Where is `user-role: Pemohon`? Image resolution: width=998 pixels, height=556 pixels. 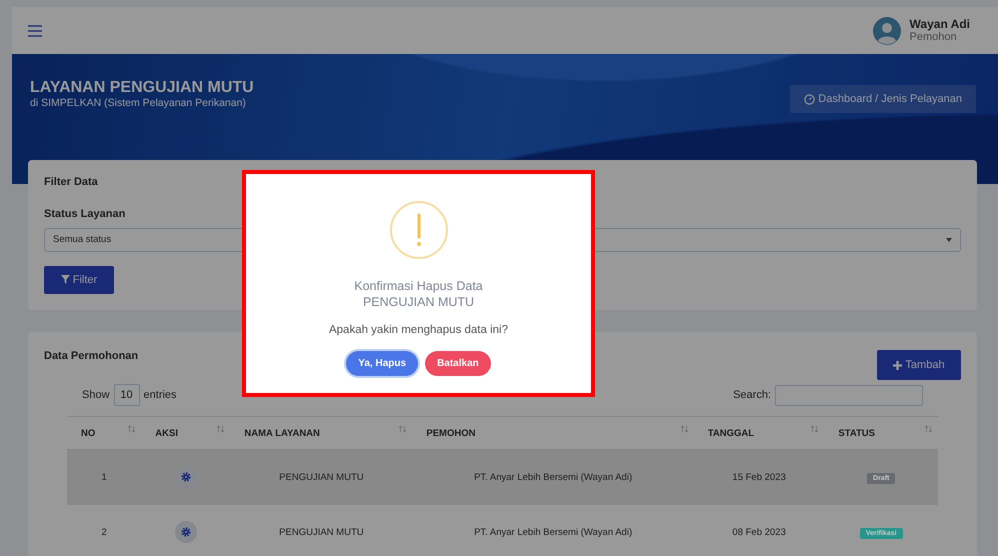
user-role: Pemohon is located at coordinates (934, 37).